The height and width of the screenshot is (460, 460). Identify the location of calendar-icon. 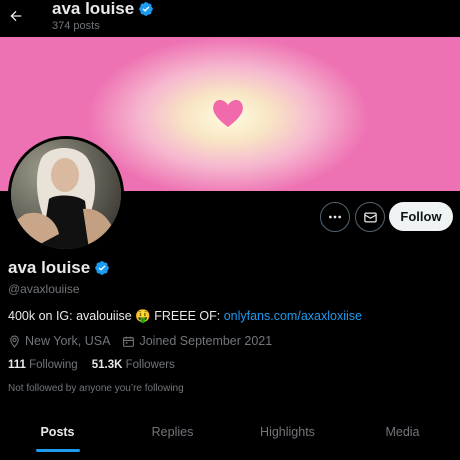
(129, 341).